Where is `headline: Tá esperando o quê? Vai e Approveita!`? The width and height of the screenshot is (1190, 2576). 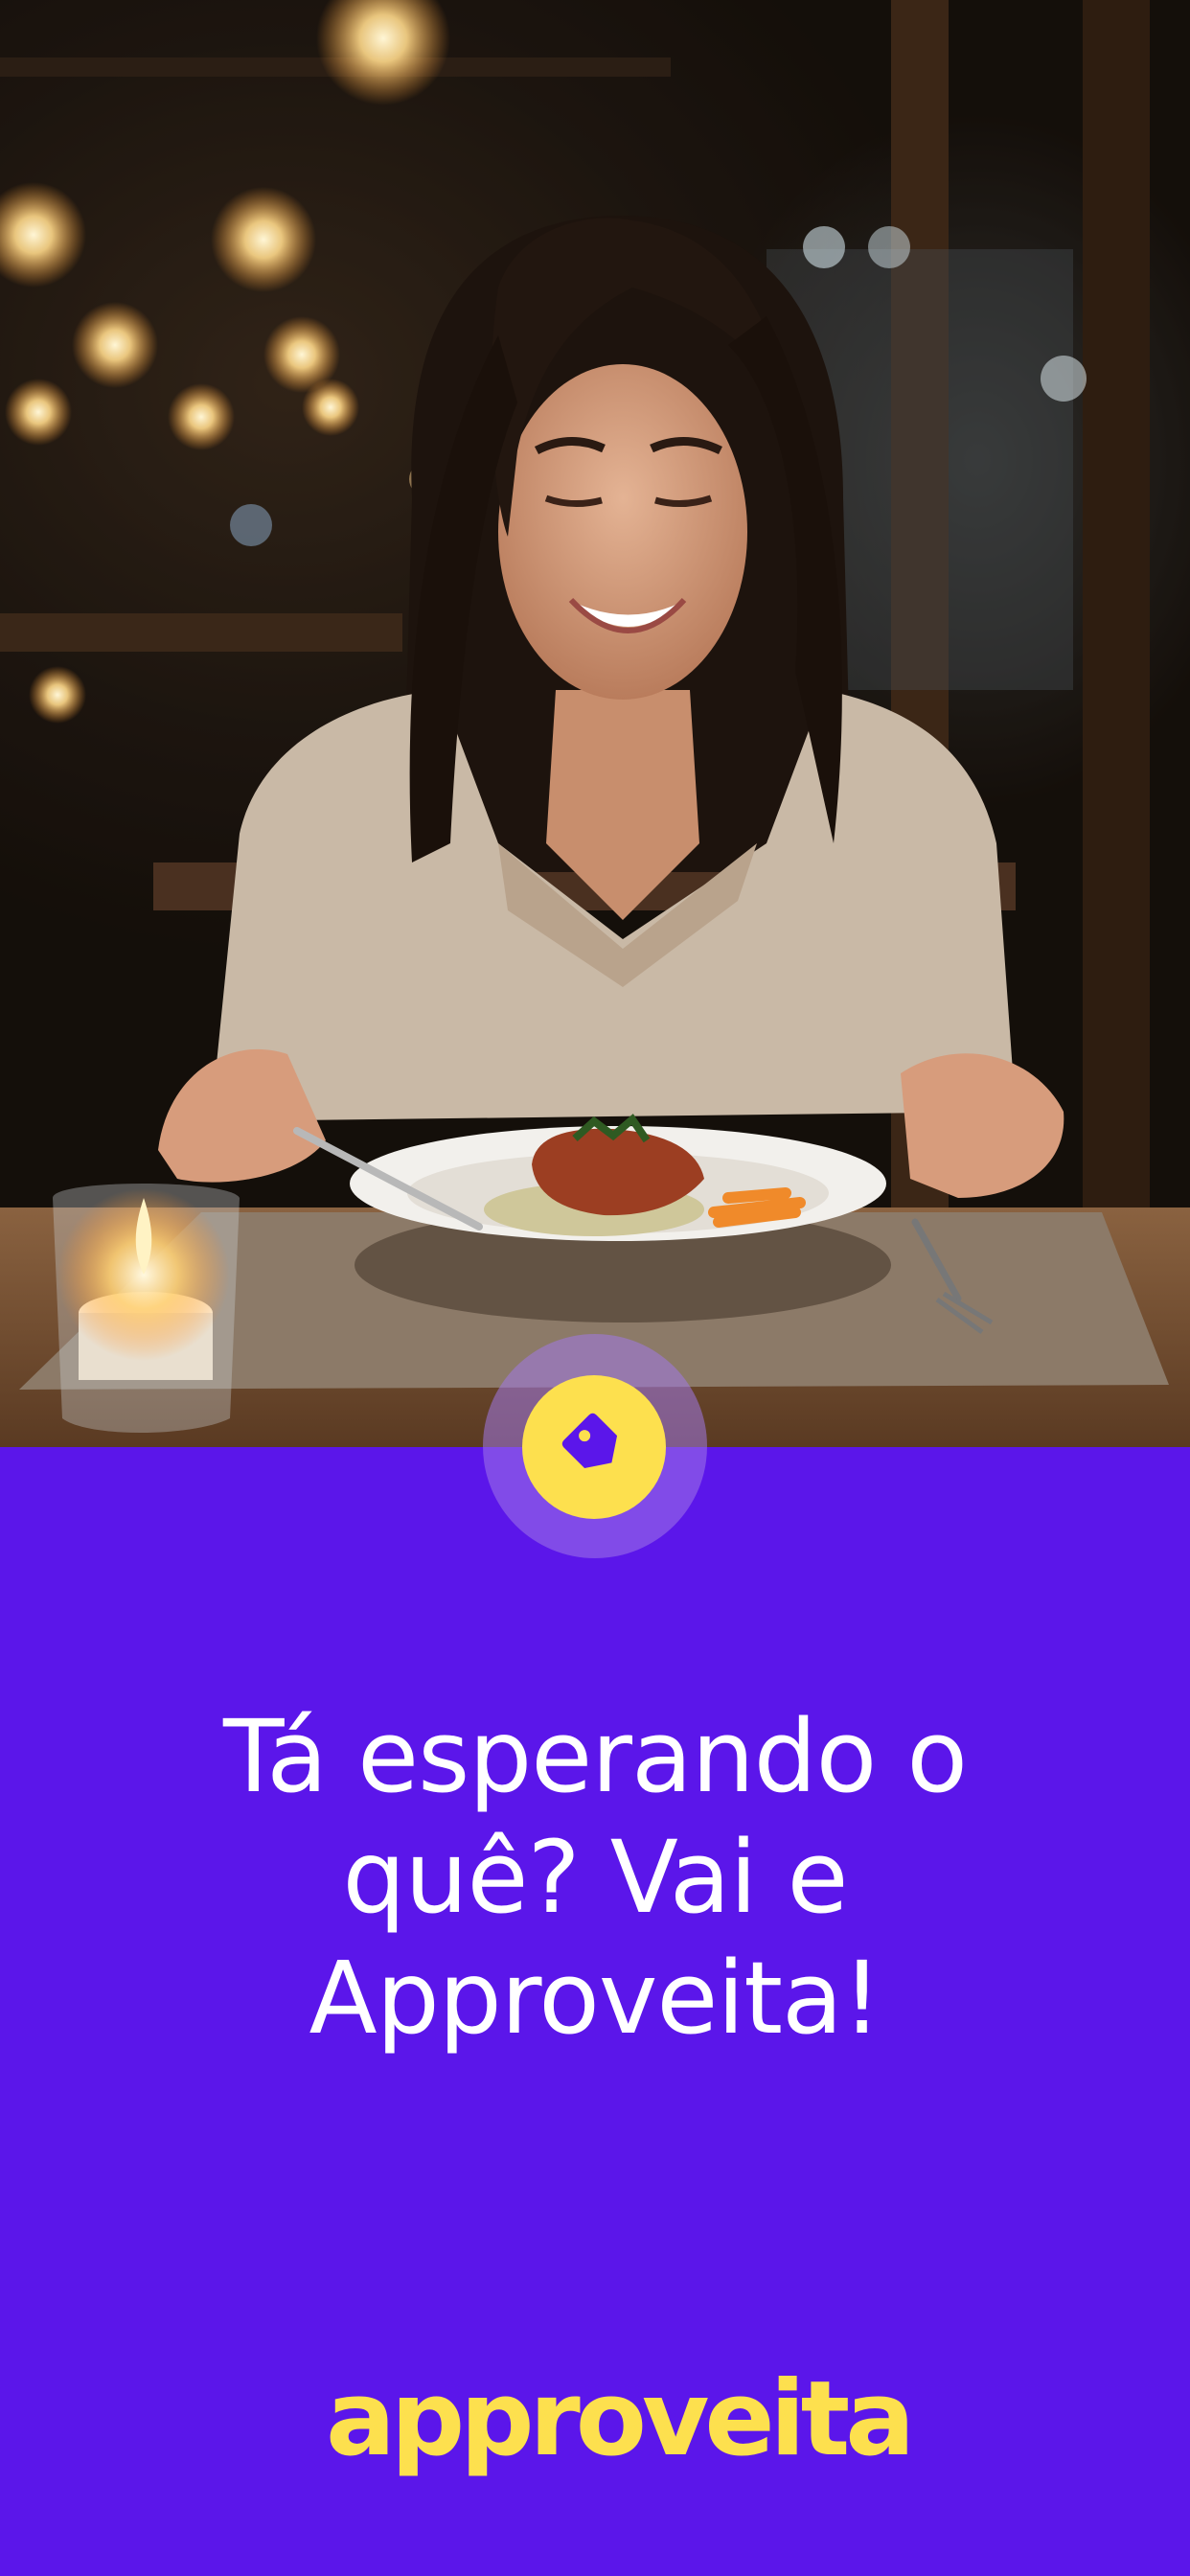 headline: Tá esperando o quê? Vai e Approveita! is located at coordinates (595, 1877).